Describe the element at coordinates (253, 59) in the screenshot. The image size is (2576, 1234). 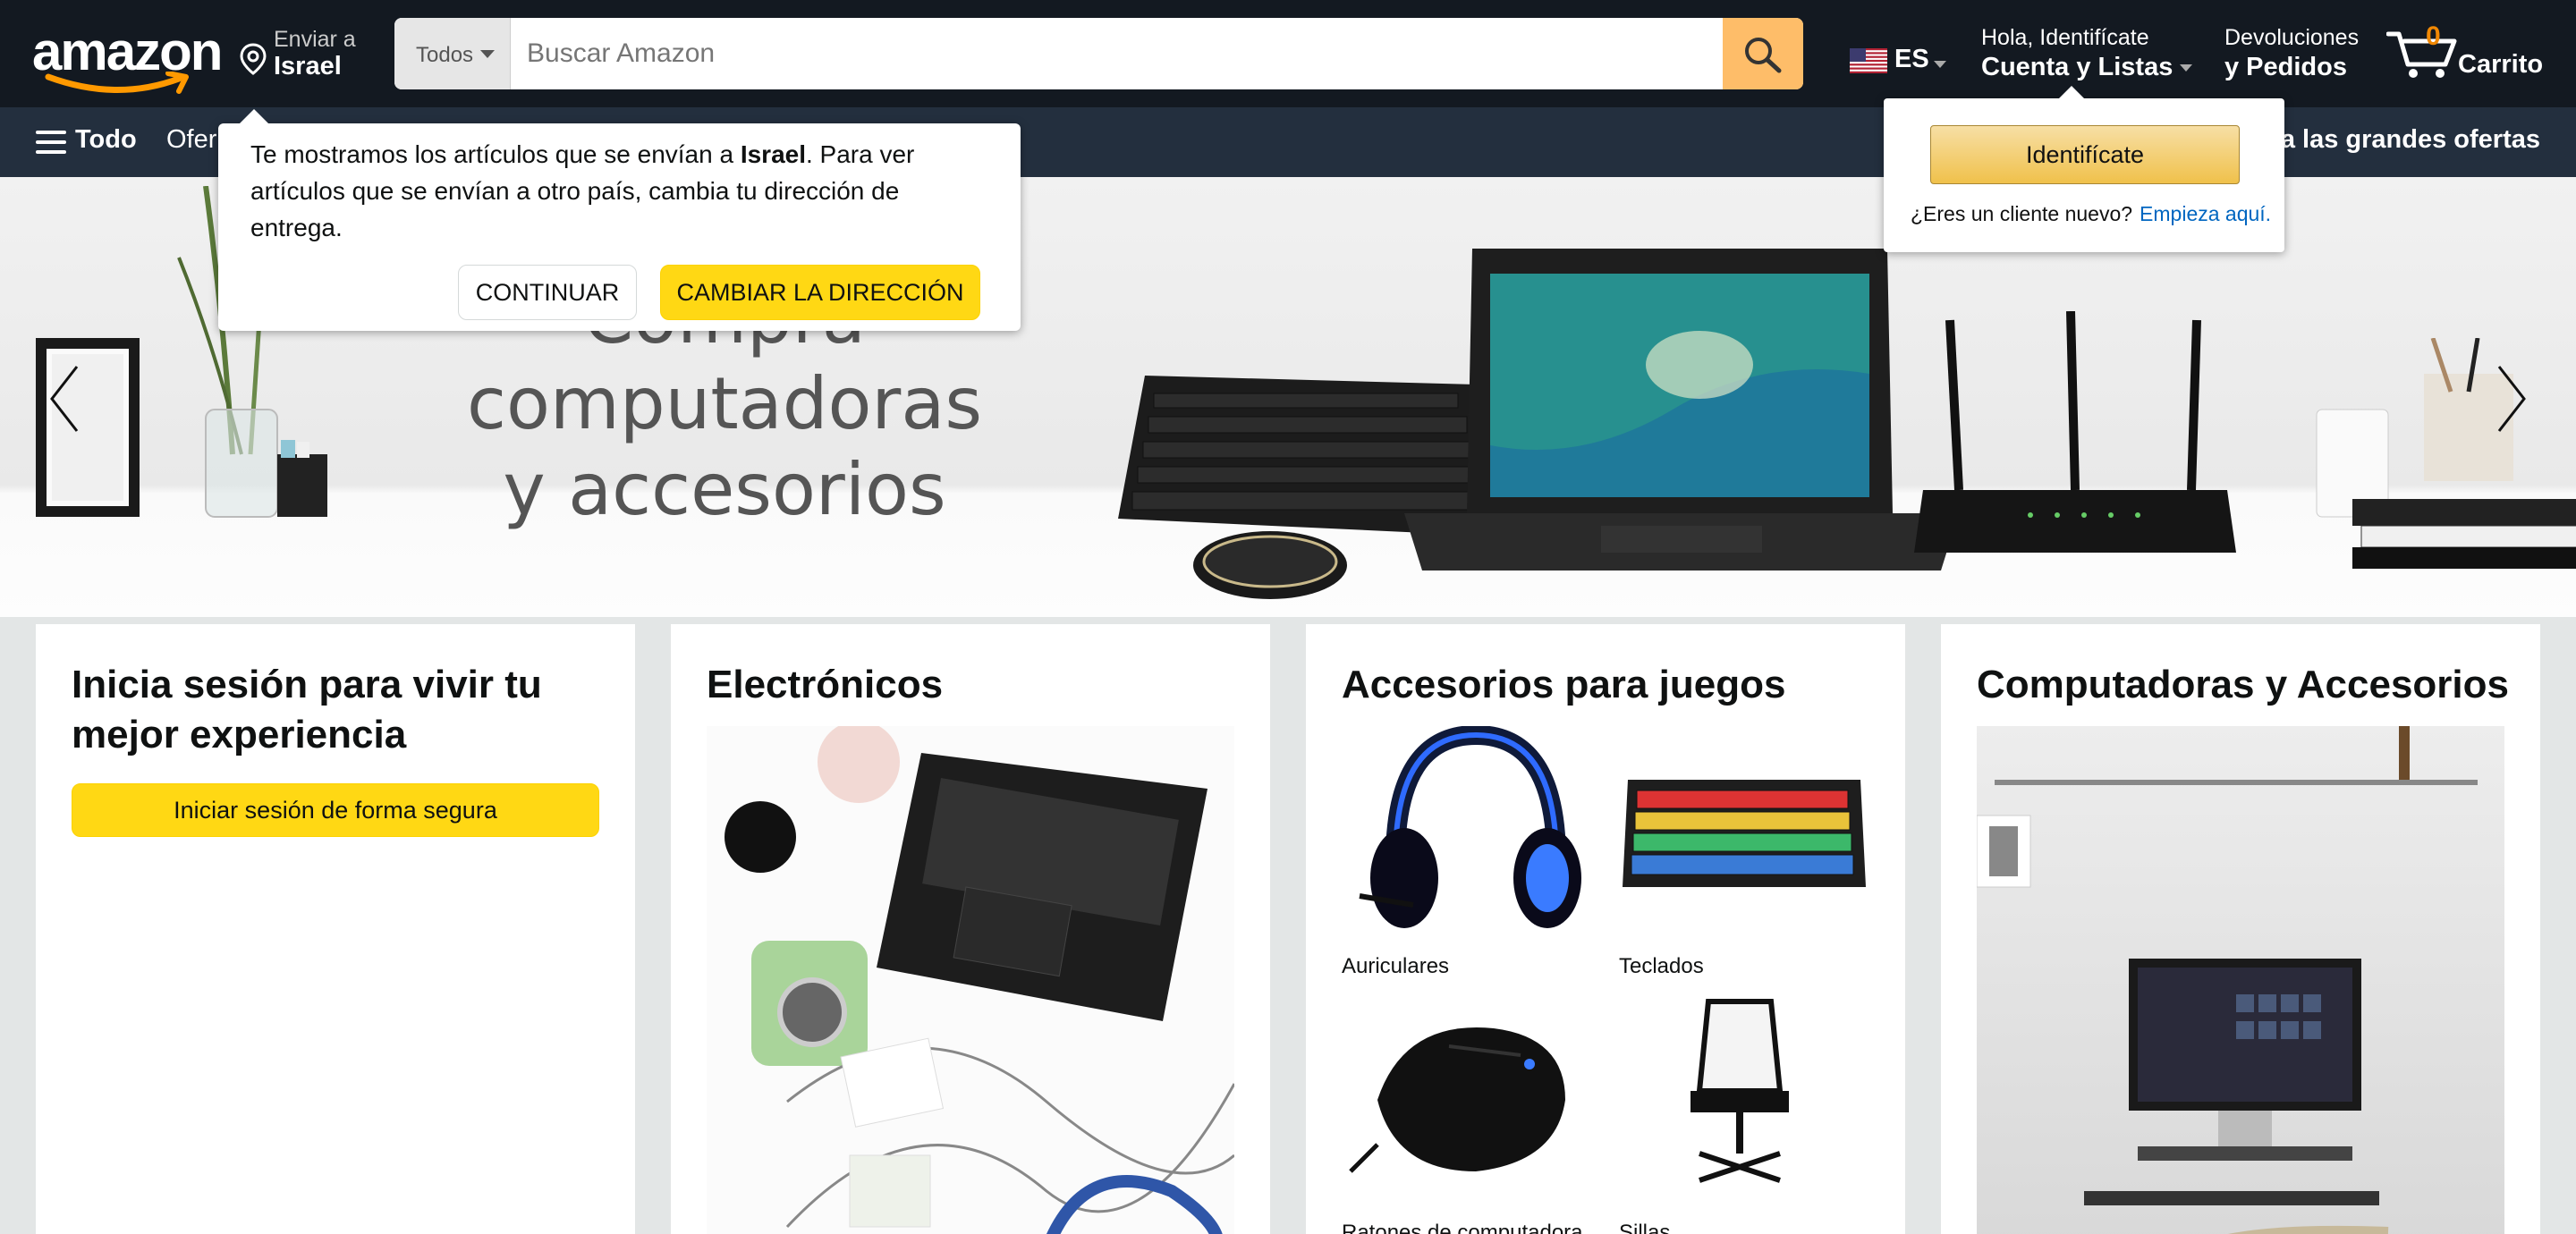
I see `location-pin-icon` at that location.